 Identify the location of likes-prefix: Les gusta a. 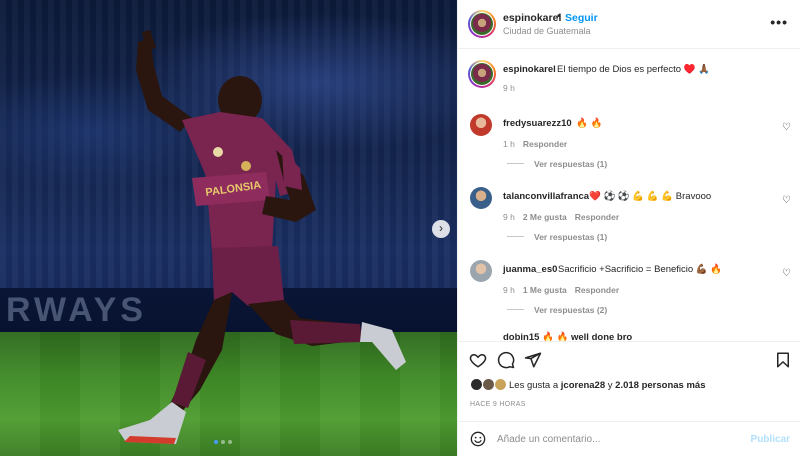
(534, 385).